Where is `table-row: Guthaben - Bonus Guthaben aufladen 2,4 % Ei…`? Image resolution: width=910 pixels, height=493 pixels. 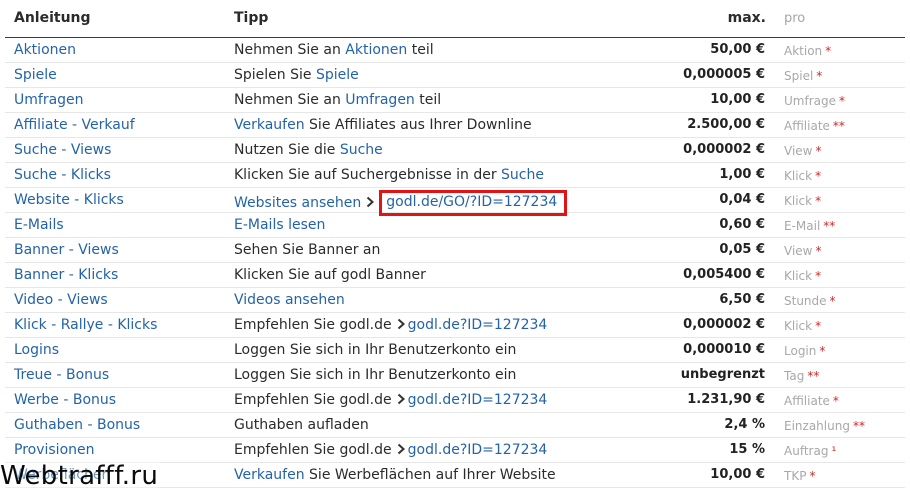 table-row: Guthaben - Bonus Guthaben aufladen 2,4 % Ei… is located at coordinates (455, 425).